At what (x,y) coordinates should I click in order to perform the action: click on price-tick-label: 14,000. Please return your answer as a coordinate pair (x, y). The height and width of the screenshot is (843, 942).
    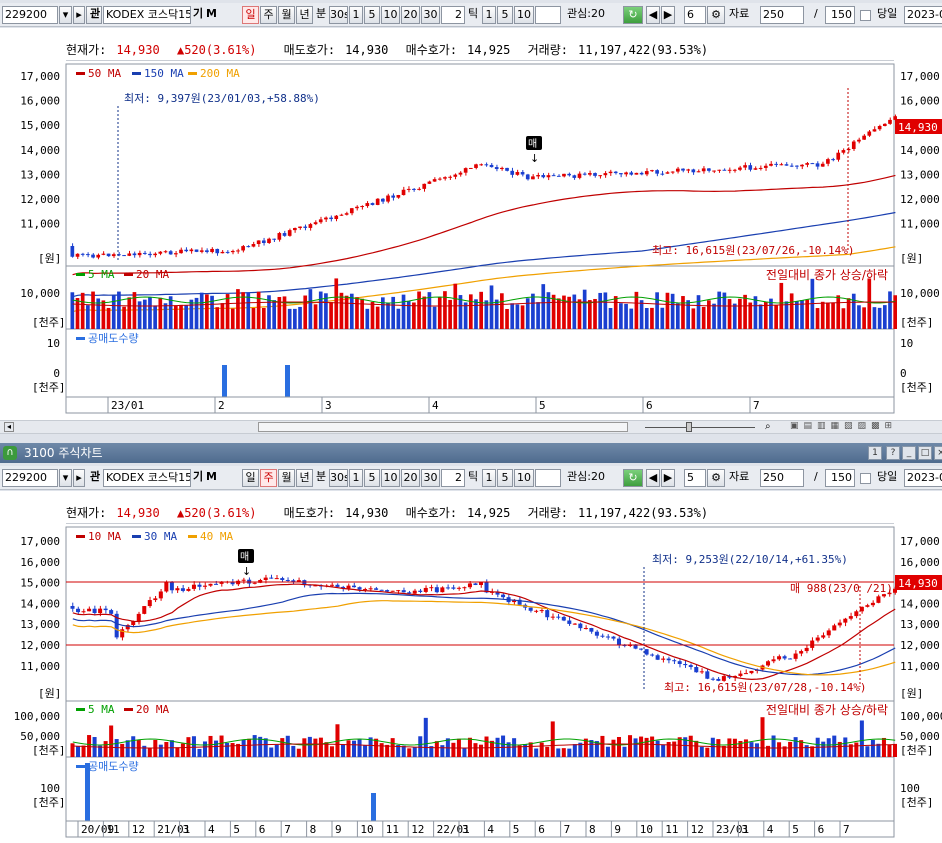
    Looking at the image, I should click on (40, 150).